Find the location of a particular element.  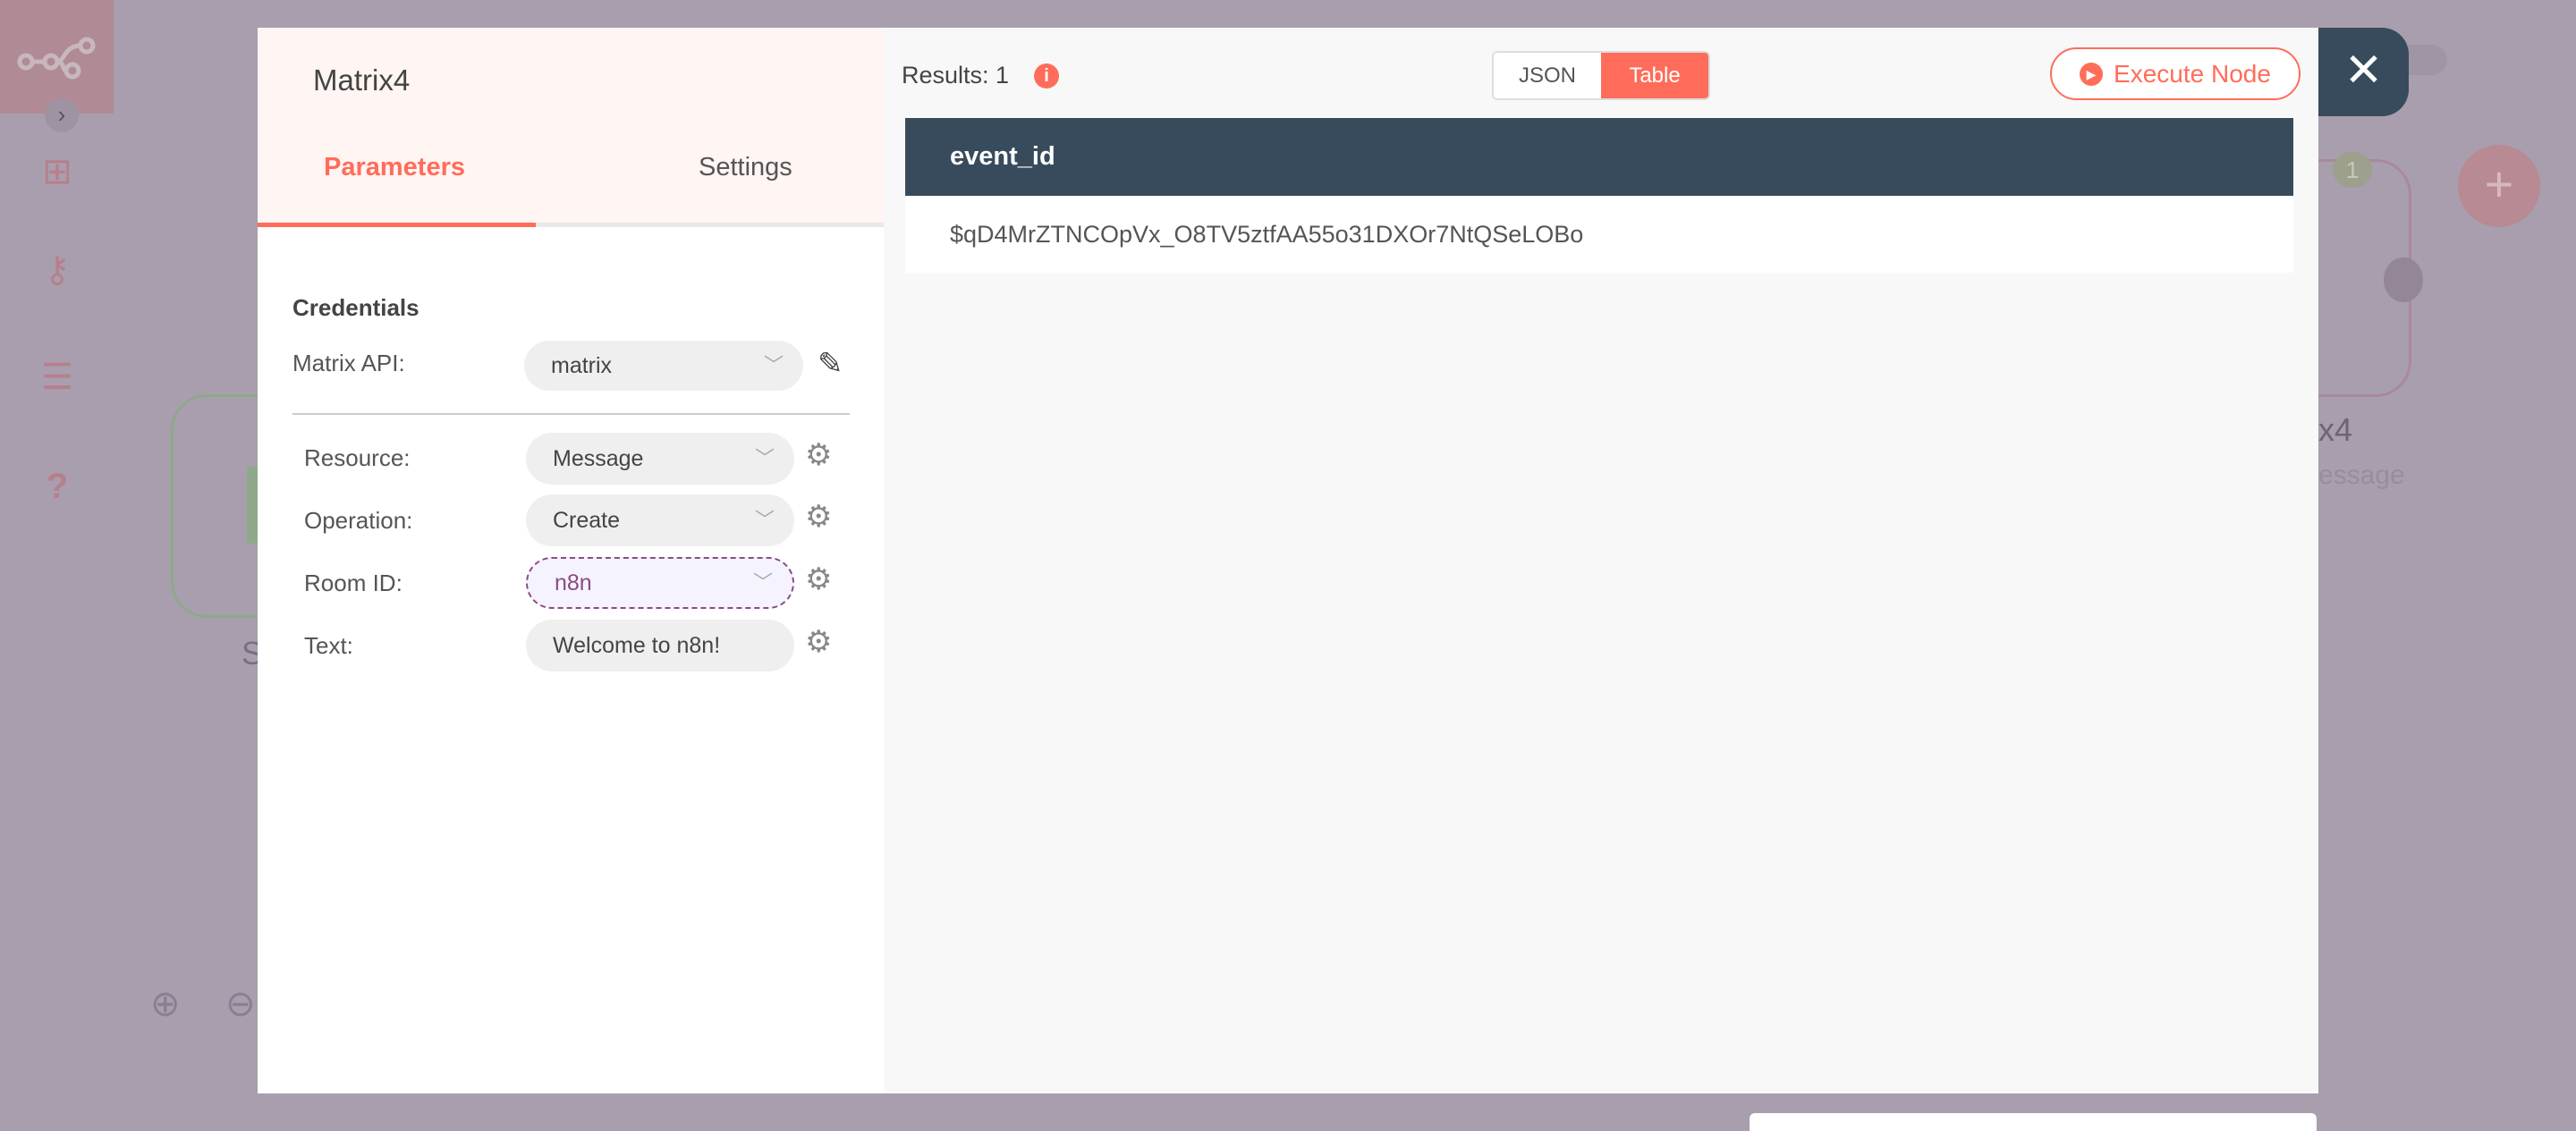

text-label: Text: is located at coordinates (328, 645).